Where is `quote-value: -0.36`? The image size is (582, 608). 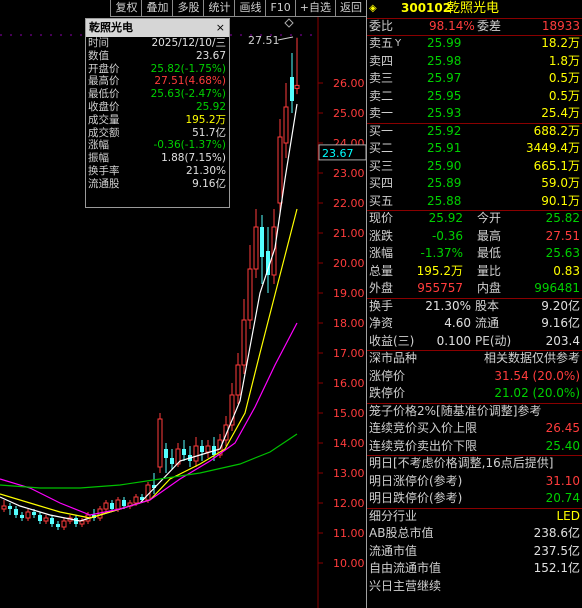
quote-value: -0.36 is located at coordinates (447, 235).